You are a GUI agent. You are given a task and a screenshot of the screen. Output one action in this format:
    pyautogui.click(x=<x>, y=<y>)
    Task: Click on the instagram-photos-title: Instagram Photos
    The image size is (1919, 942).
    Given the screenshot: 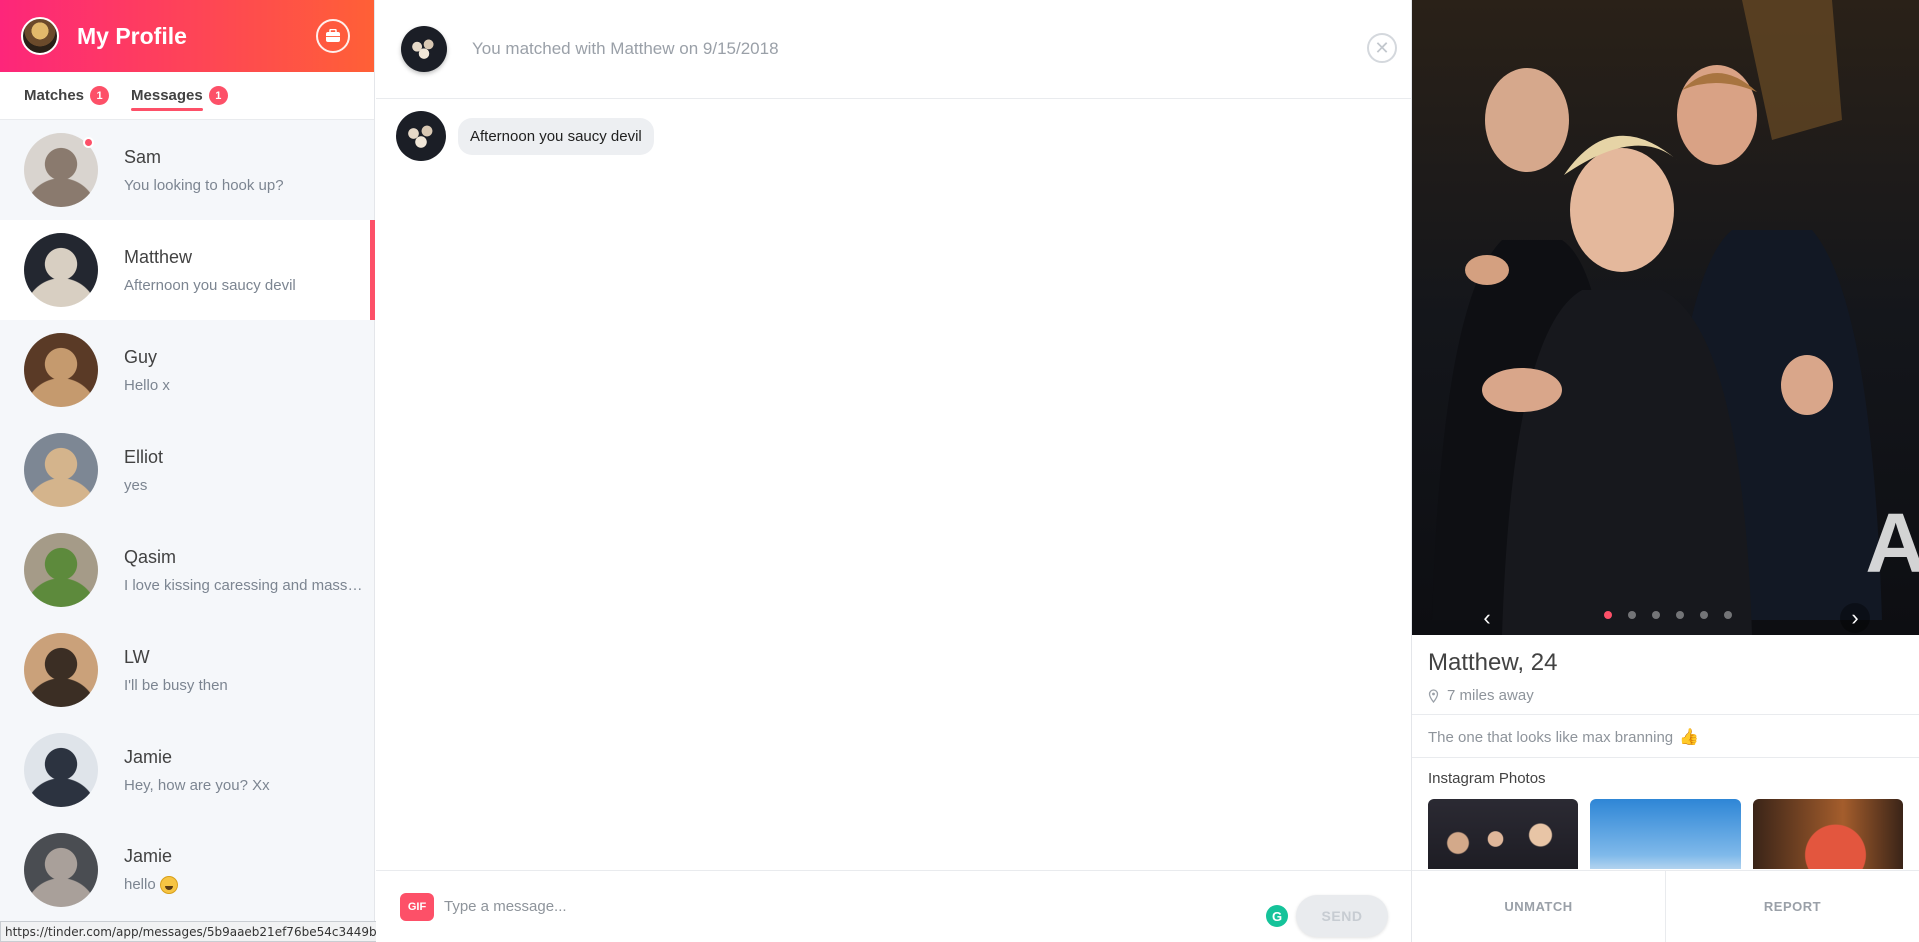 What is the action you would take?
    pyautogui.click(x=1487, y=778)
    